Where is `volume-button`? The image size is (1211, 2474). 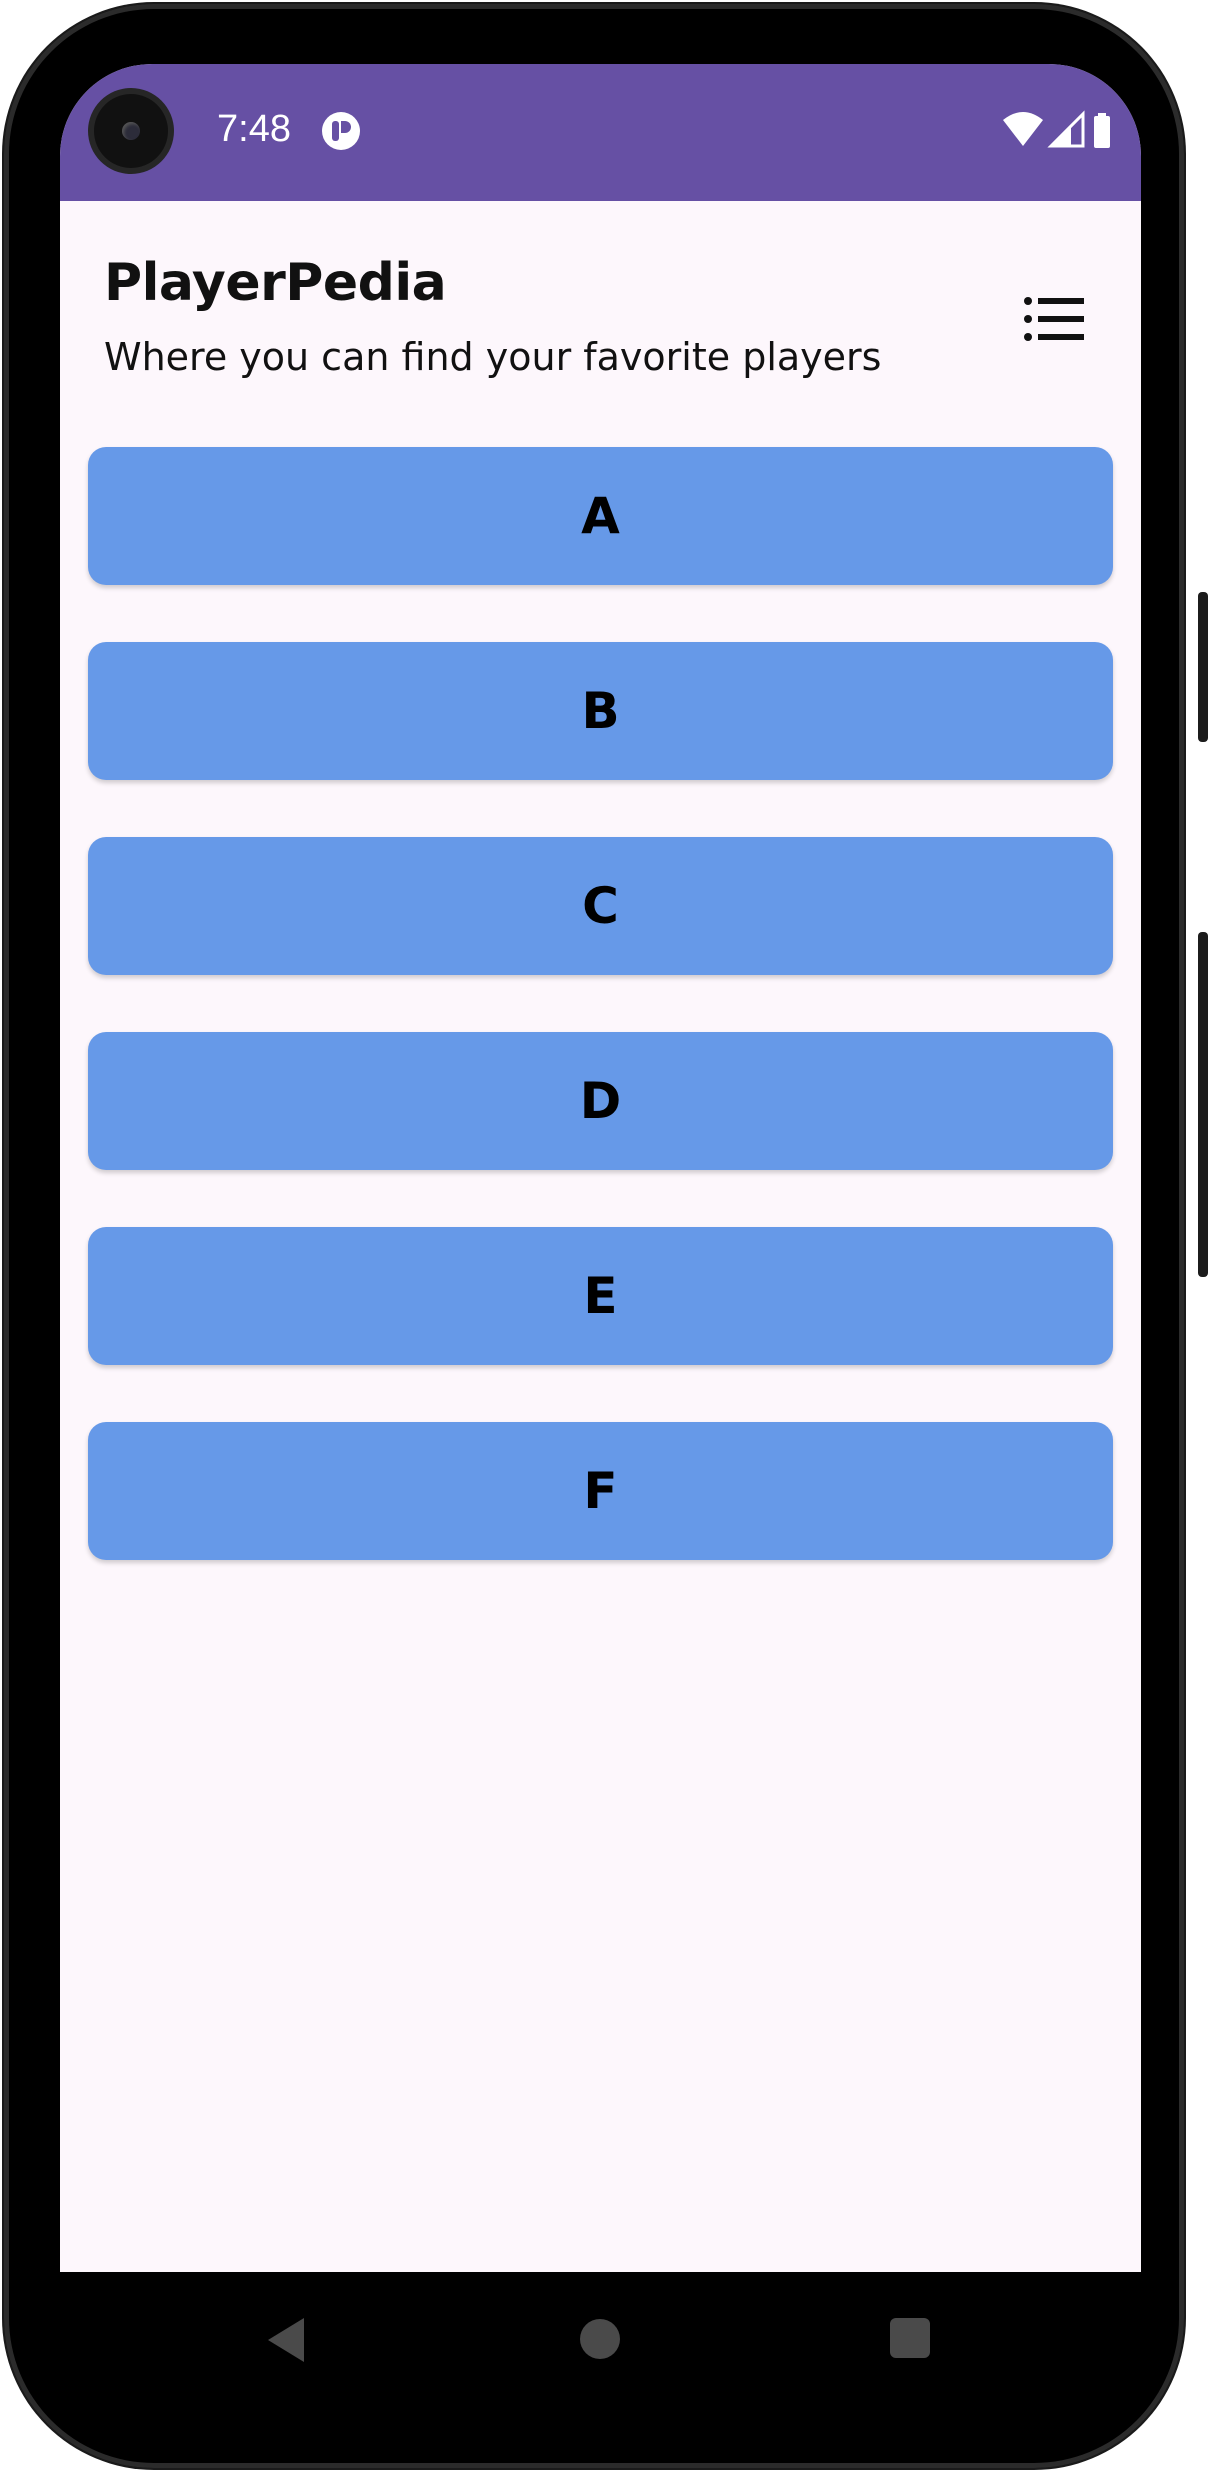
volume-button is located at coordinates (1203, 1104).